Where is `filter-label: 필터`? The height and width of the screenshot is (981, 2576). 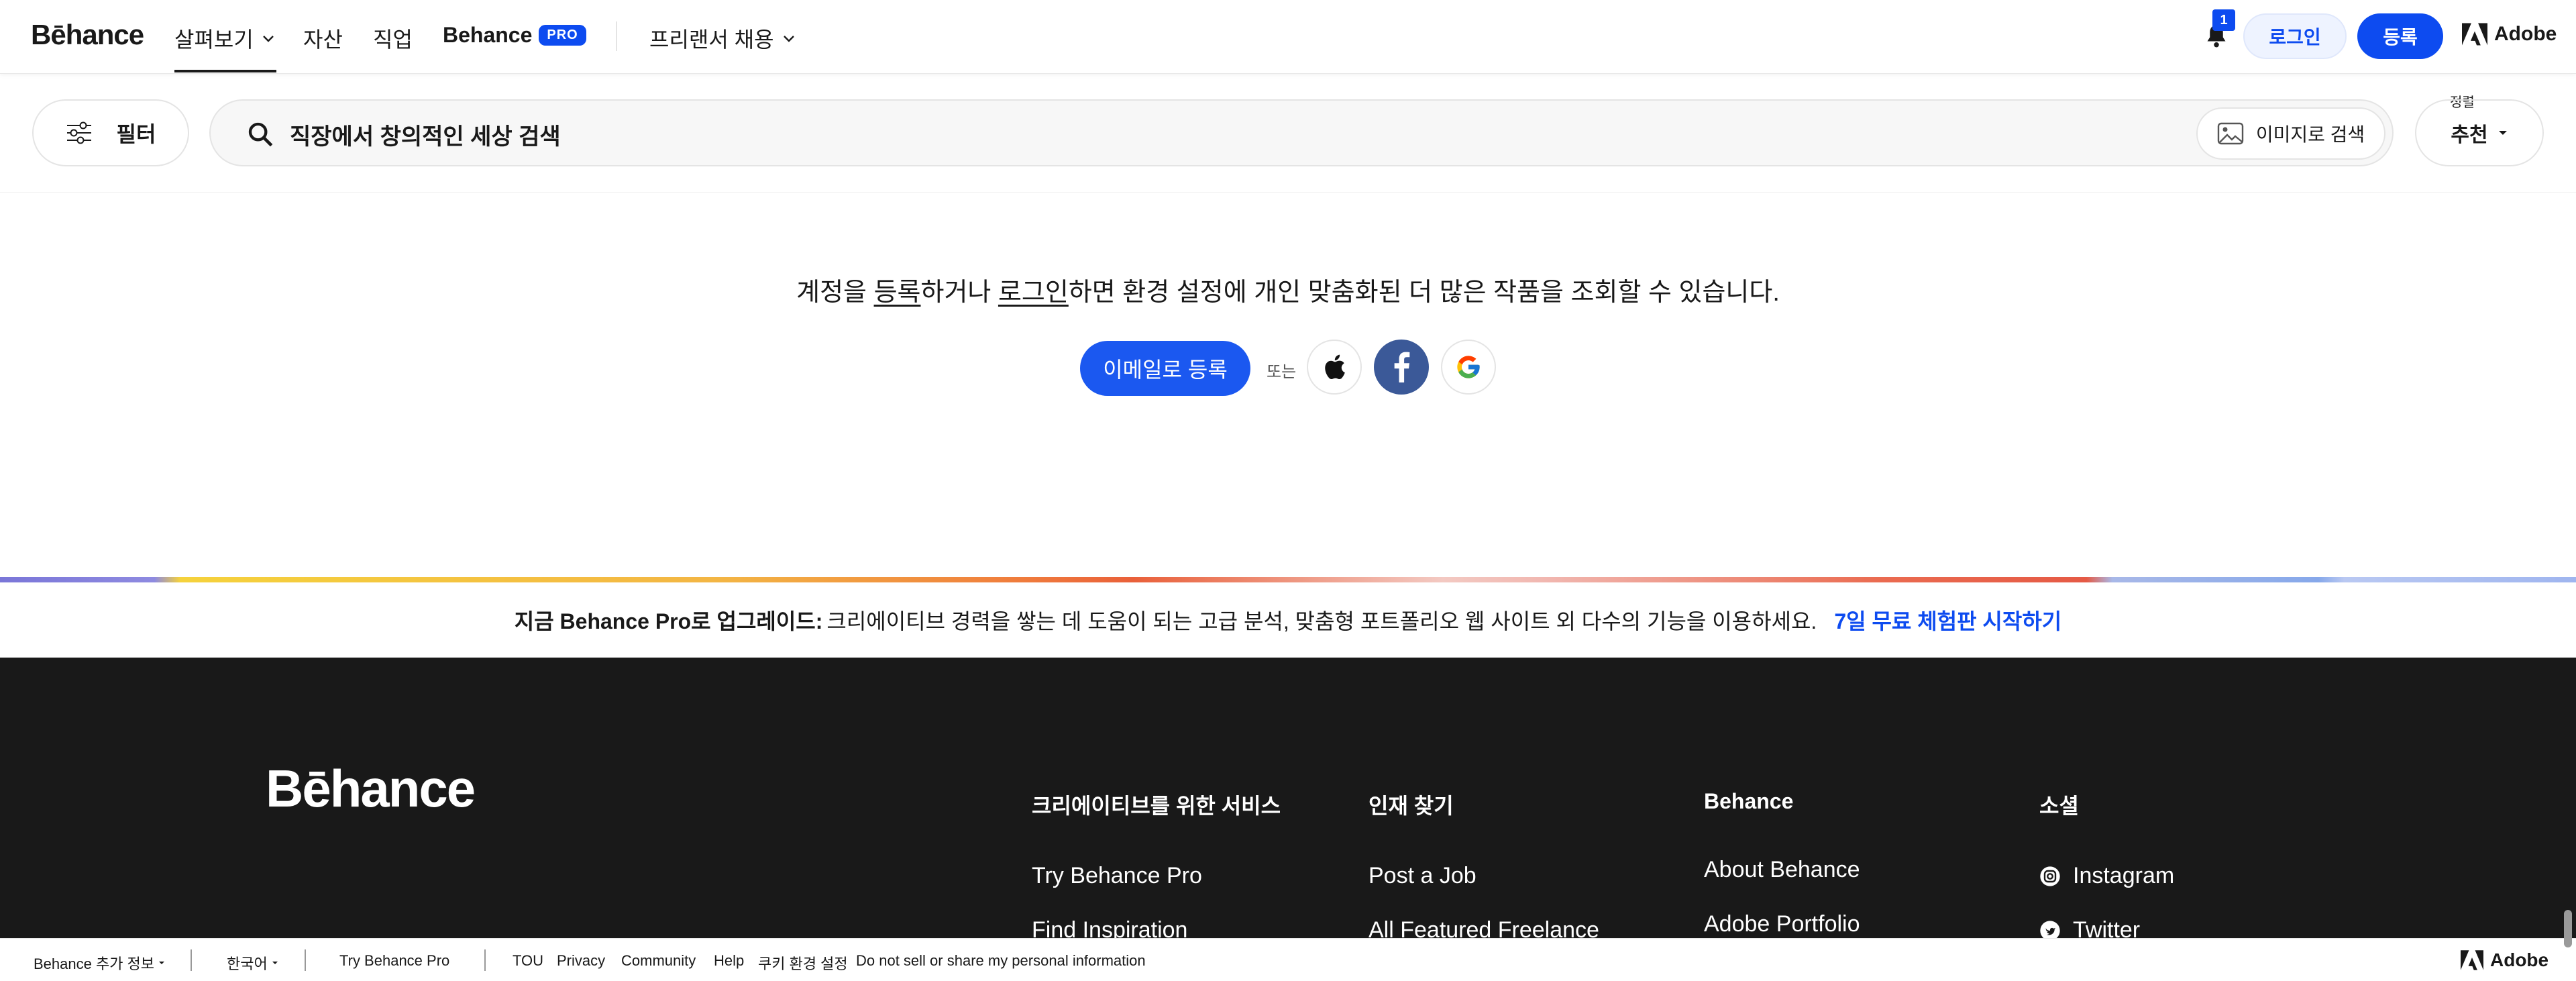 filter-label: 필터 is located at coordinates (136, 134).